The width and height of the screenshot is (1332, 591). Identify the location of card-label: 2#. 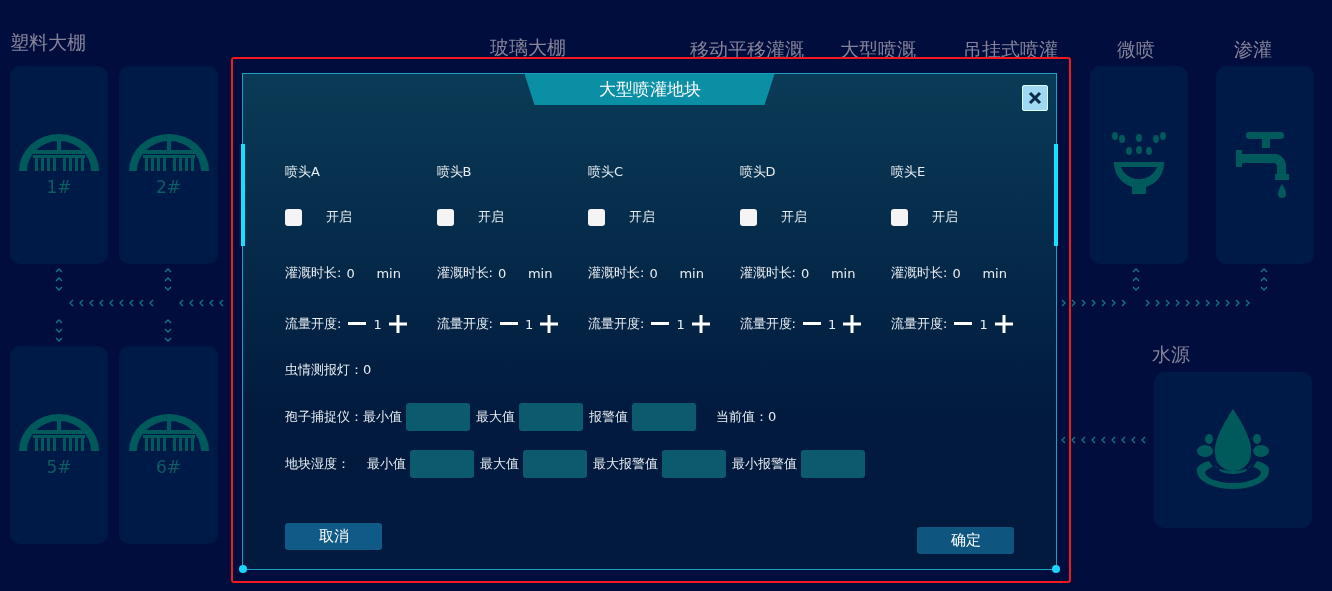
(168, 187).